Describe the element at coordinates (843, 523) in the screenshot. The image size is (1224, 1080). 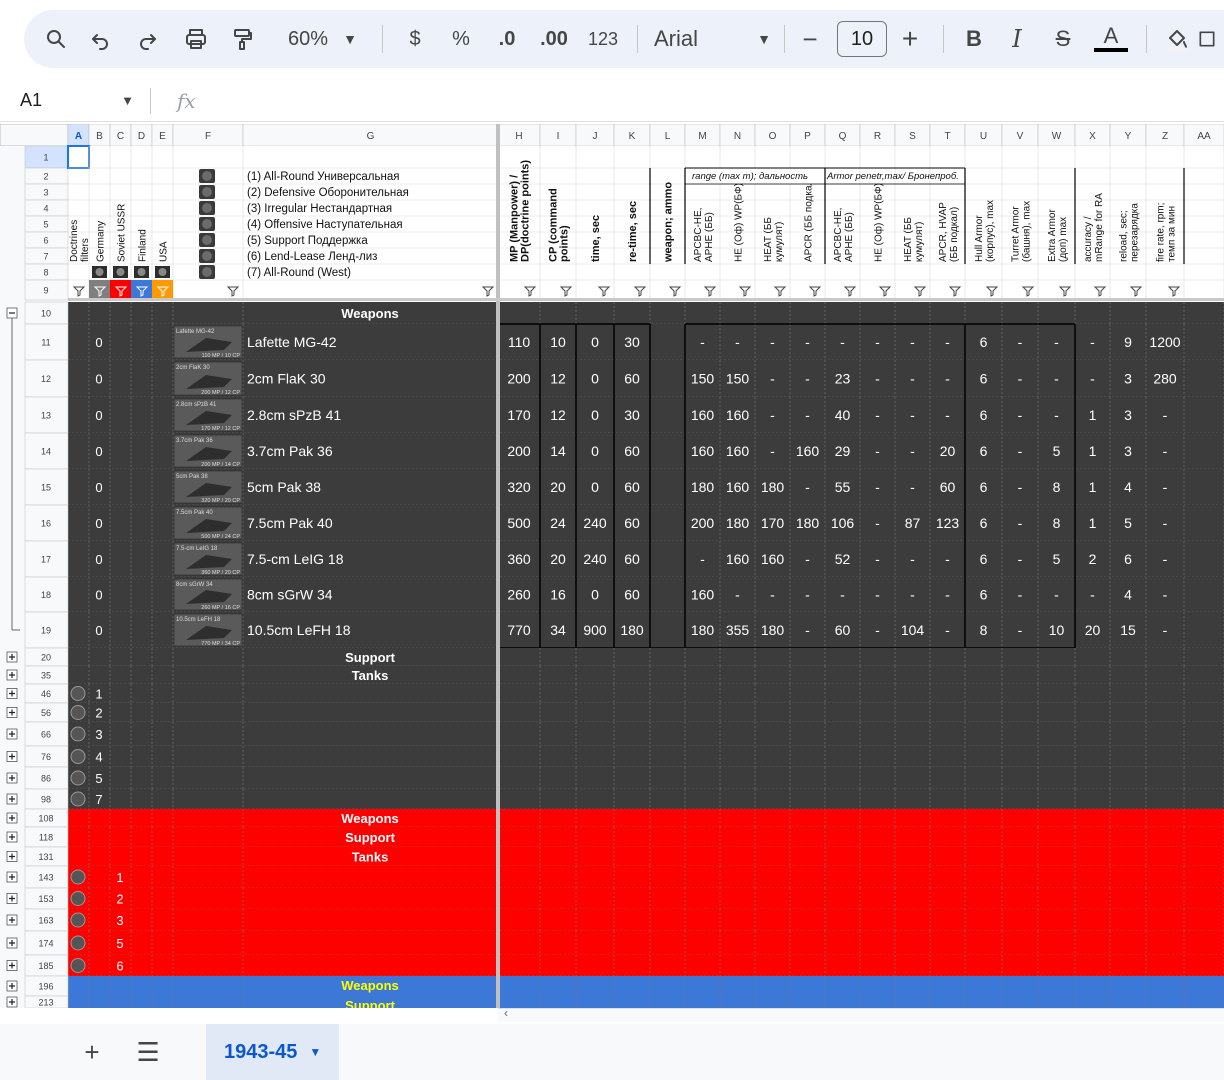
I see `weapon-value-Q: 106` at that location.